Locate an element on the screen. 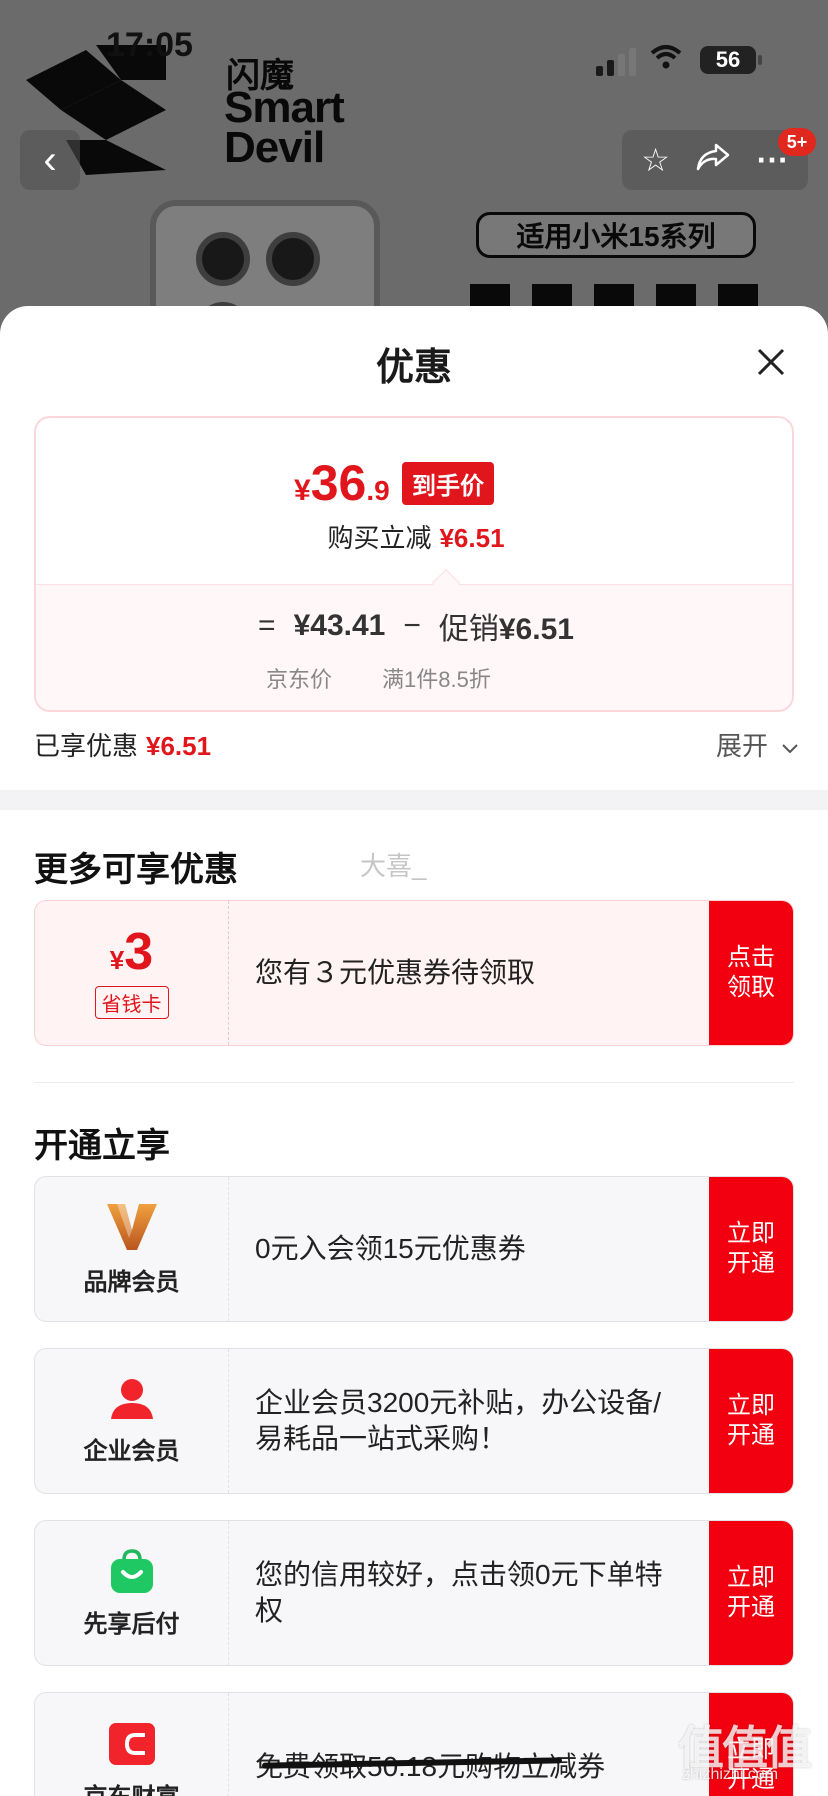 This screenshot has height=1796, width=828. chevron-down-icon is located at coordinates (790, 749).